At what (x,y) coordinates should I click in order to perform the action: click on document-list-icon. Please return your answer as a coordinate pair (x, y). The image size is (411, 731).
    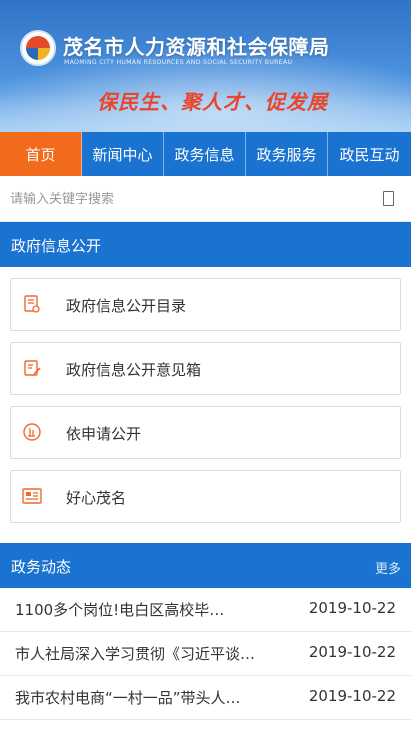
    Looking at the image, I should click on (32, 304).